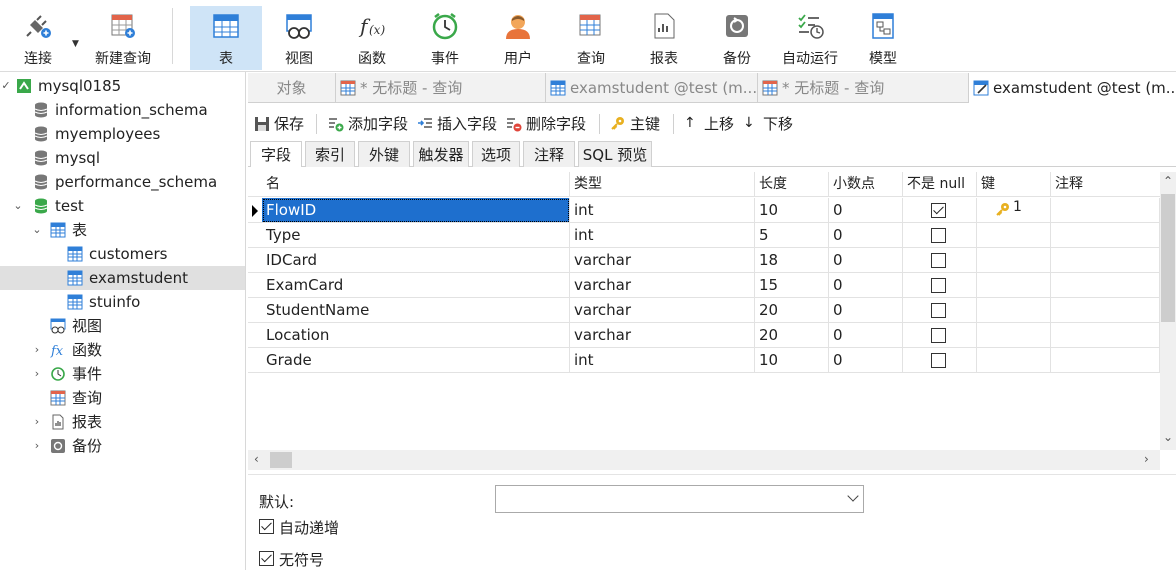  I want to click on tree-table-stuinfo: stuinfo, so click(122, 302).